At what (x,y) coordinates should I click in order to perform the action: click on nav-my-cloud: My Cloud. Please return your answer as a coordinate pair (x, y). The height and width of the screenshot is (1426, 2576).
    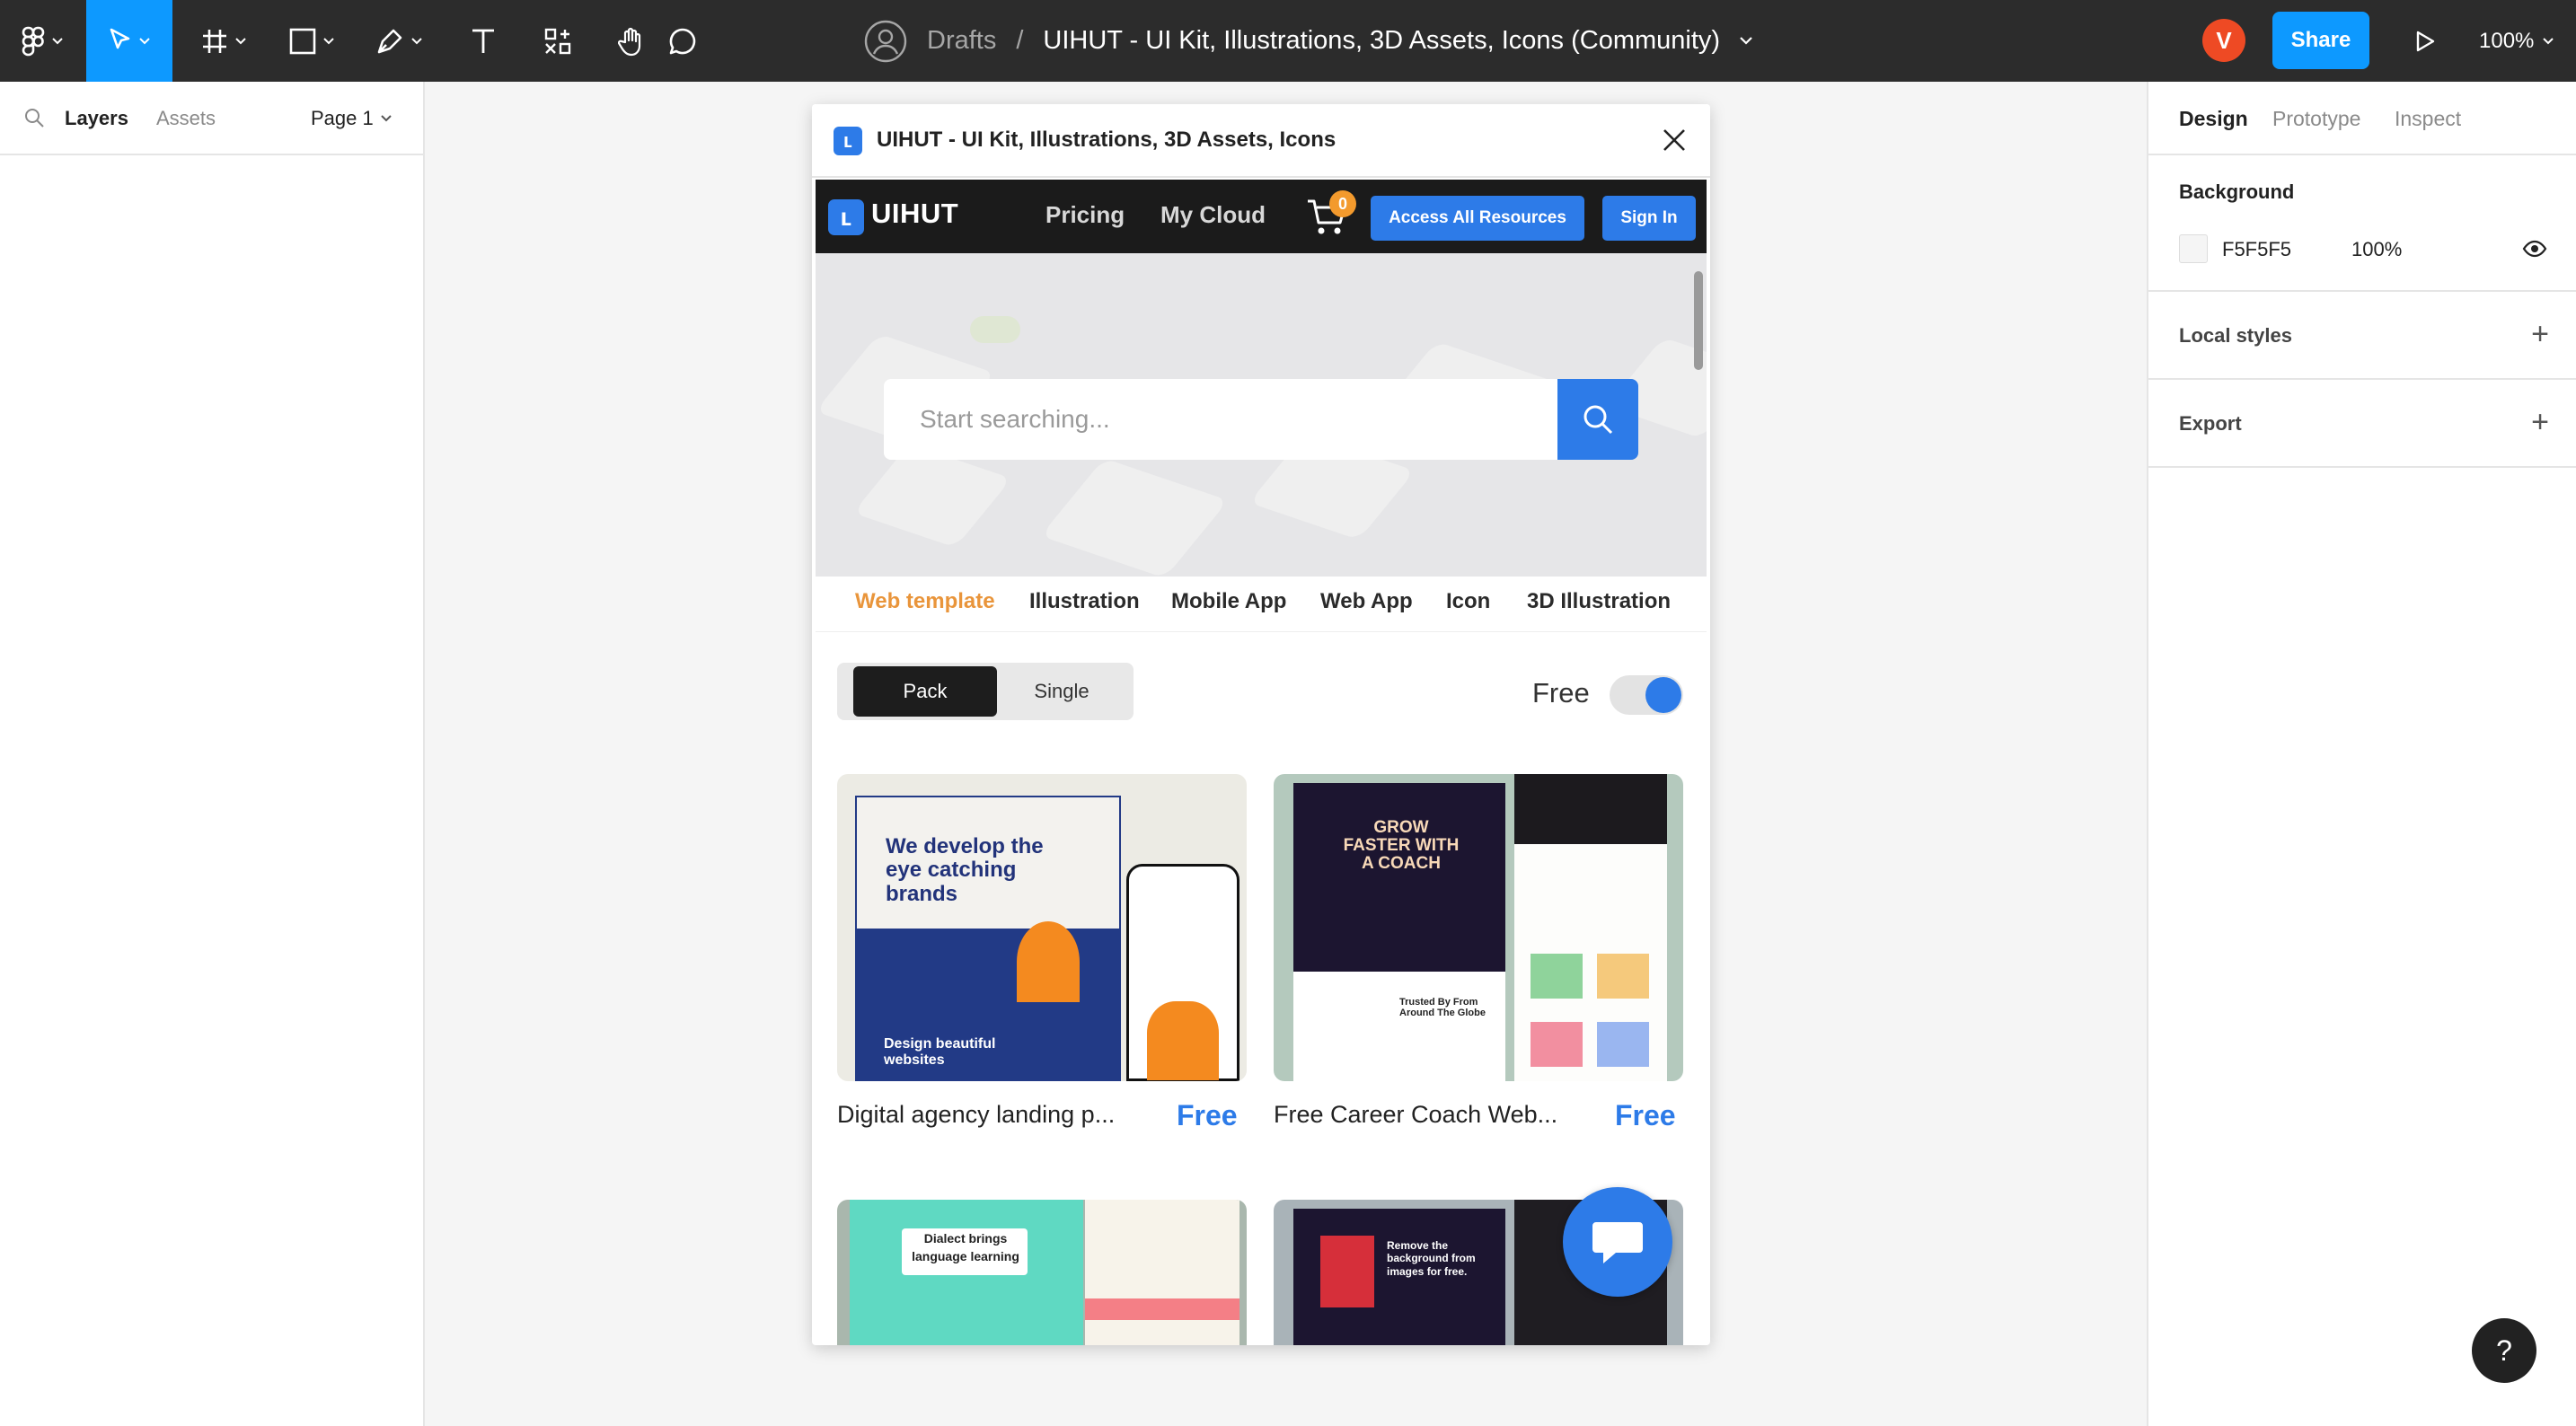
    Looking at the image, I should click on (1213, 215).